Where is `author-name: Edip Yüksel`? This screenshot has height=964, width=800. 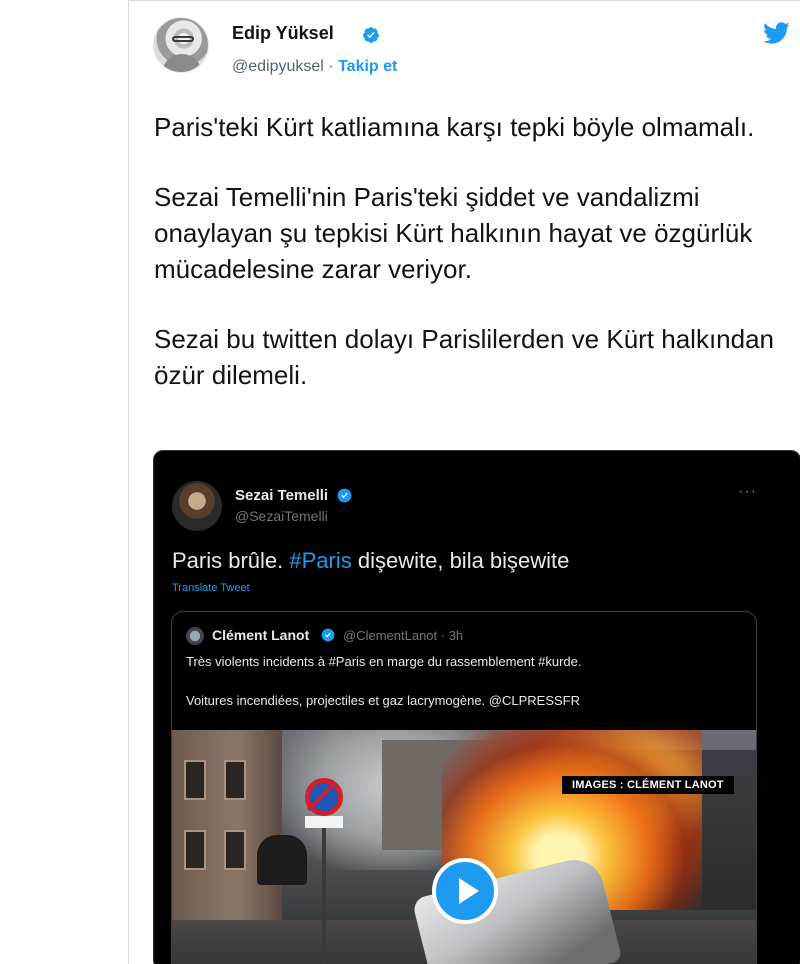
author-name: Edip Yüksel is located at coordinates (283, 33).